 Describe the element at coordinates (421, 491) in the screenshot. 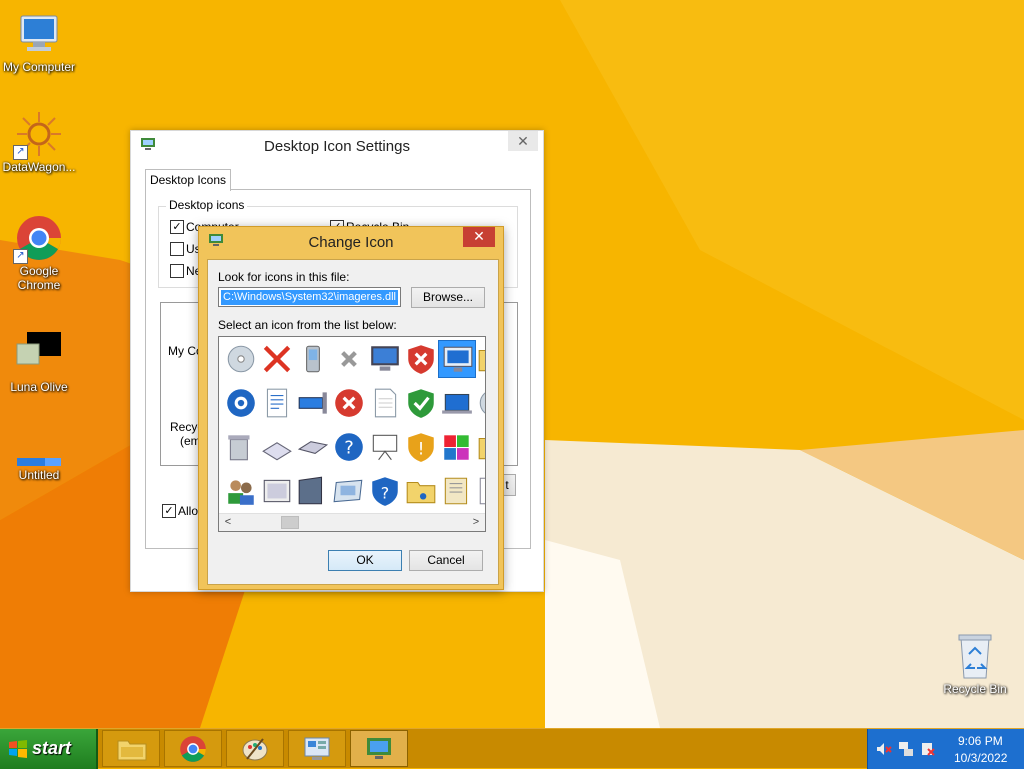

I see `music-folder-icon` at that location.